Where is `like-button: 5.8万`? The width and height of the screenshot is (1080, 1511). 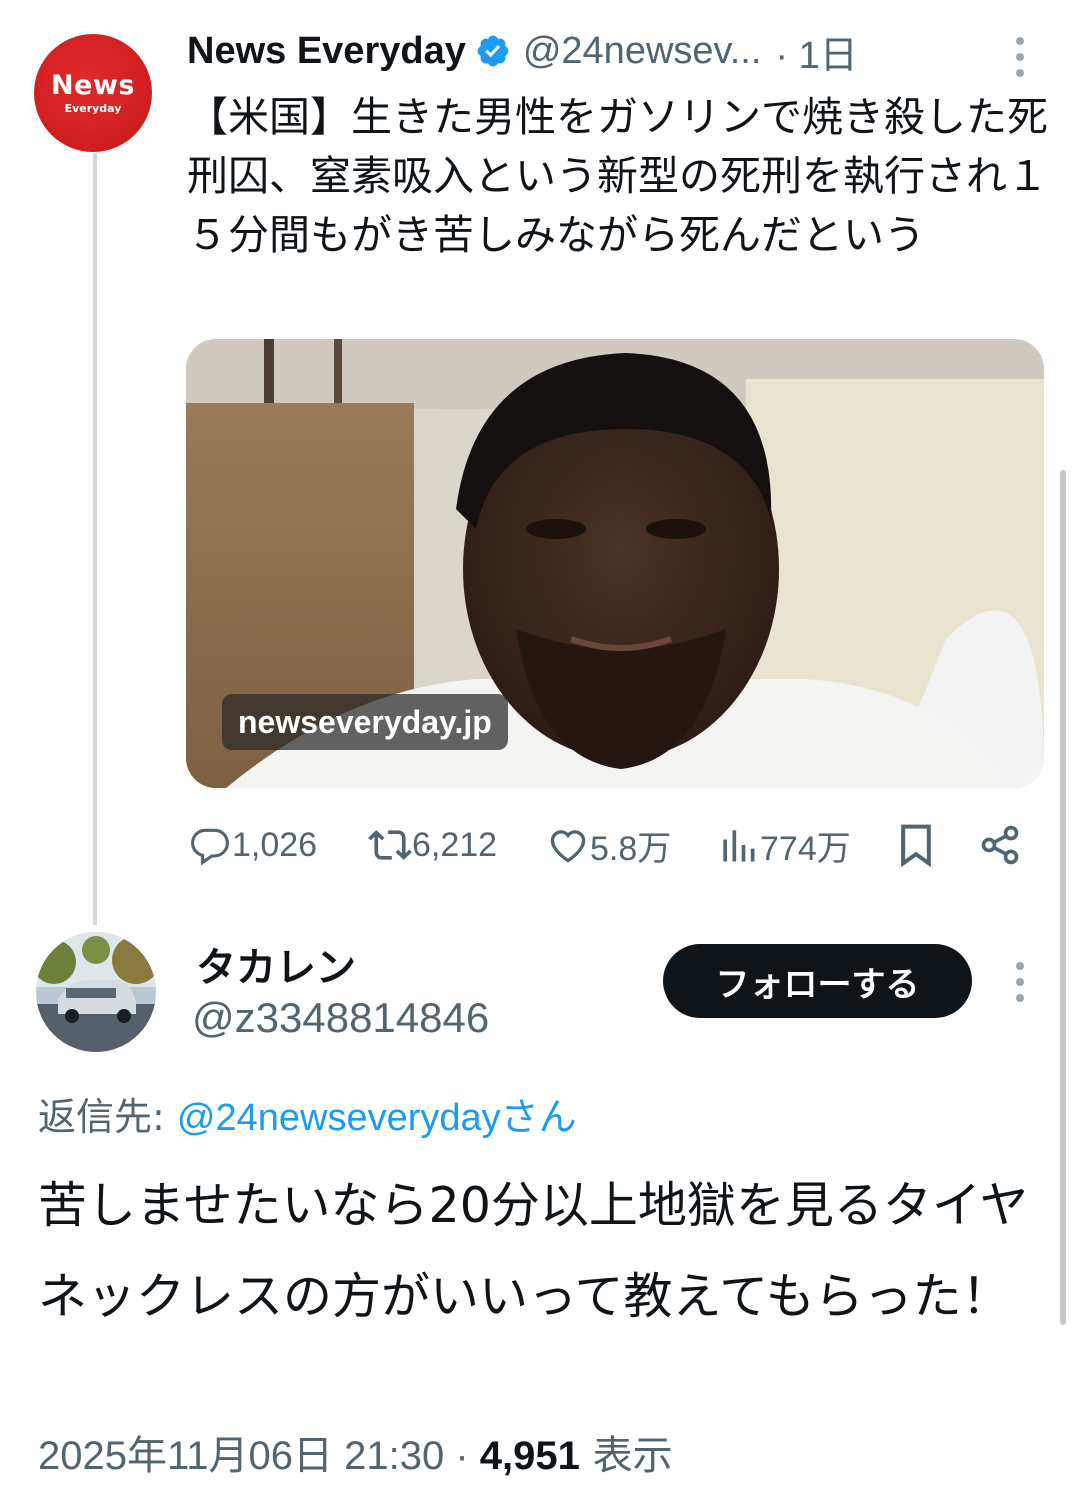
like-button: 5.8万 is located at coordinates (608, 845).